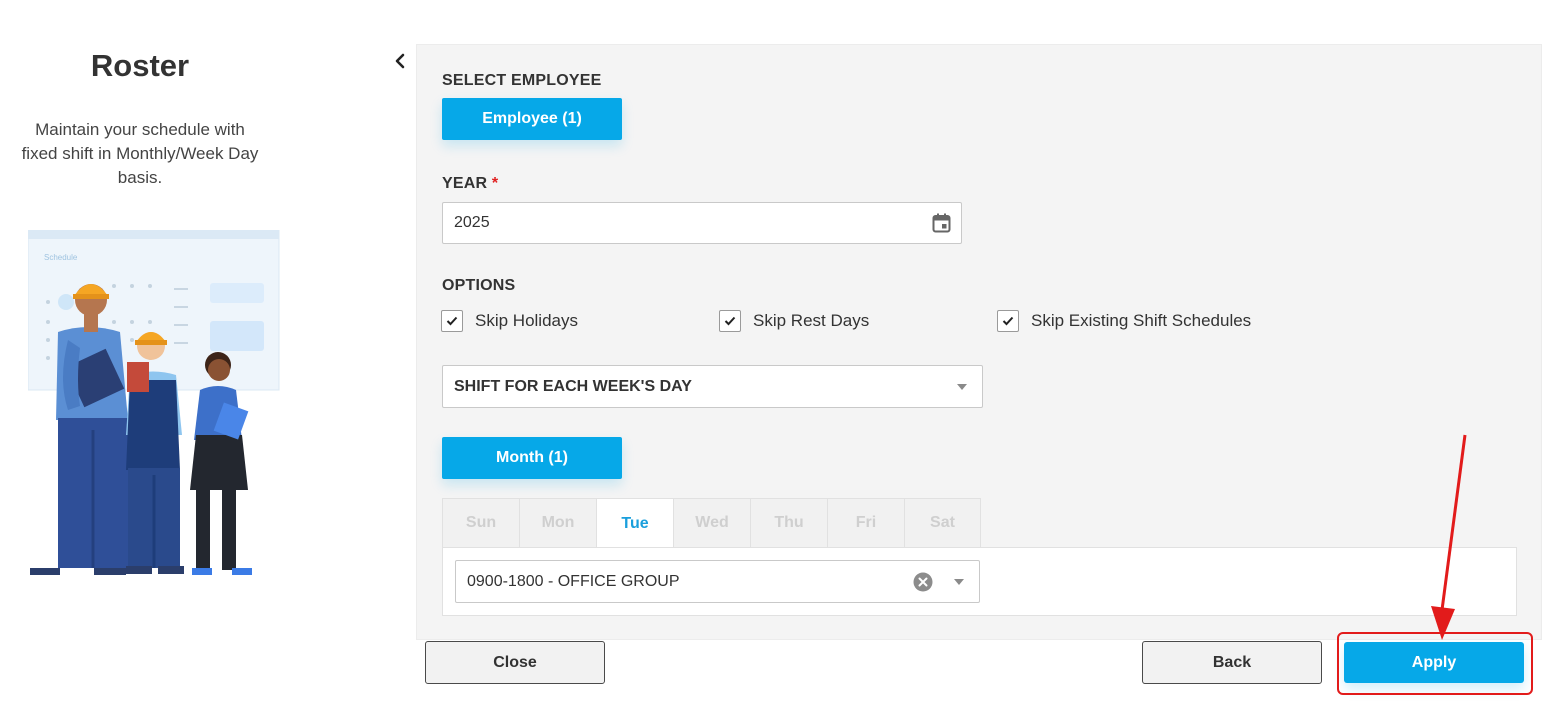 This screenshot has width=1565, height=721. I want to click on back-button: Back, so click(1232, 662).